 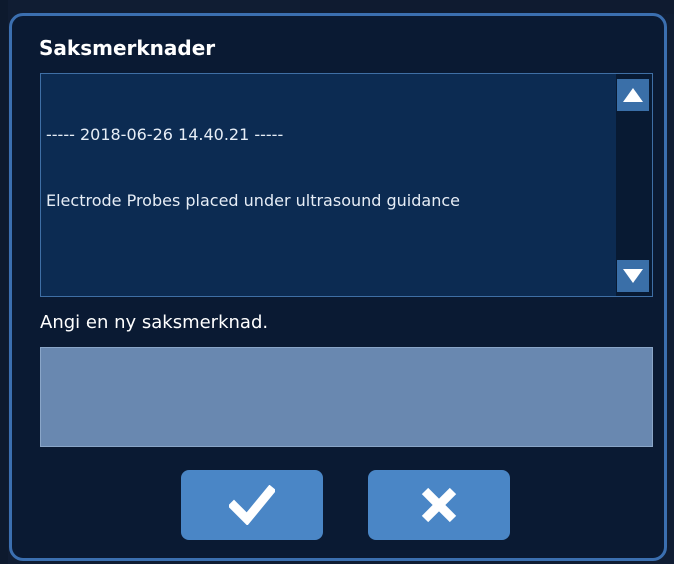 I want to click on triangle-up-icon, so click(x=633, y=95).